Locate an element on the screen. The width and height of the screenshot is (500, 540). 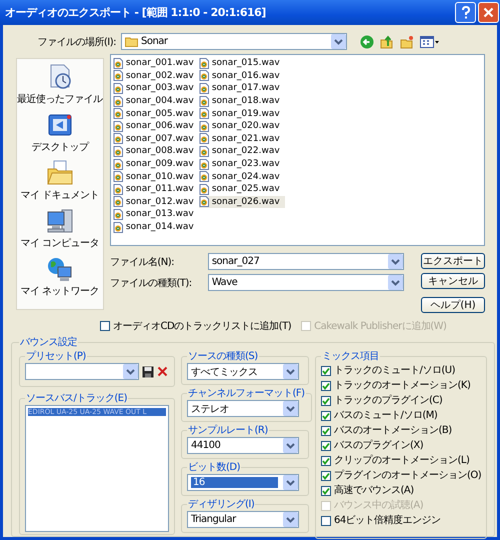
group-title: サンプルレート(R) is located at coordinates (228, 430).